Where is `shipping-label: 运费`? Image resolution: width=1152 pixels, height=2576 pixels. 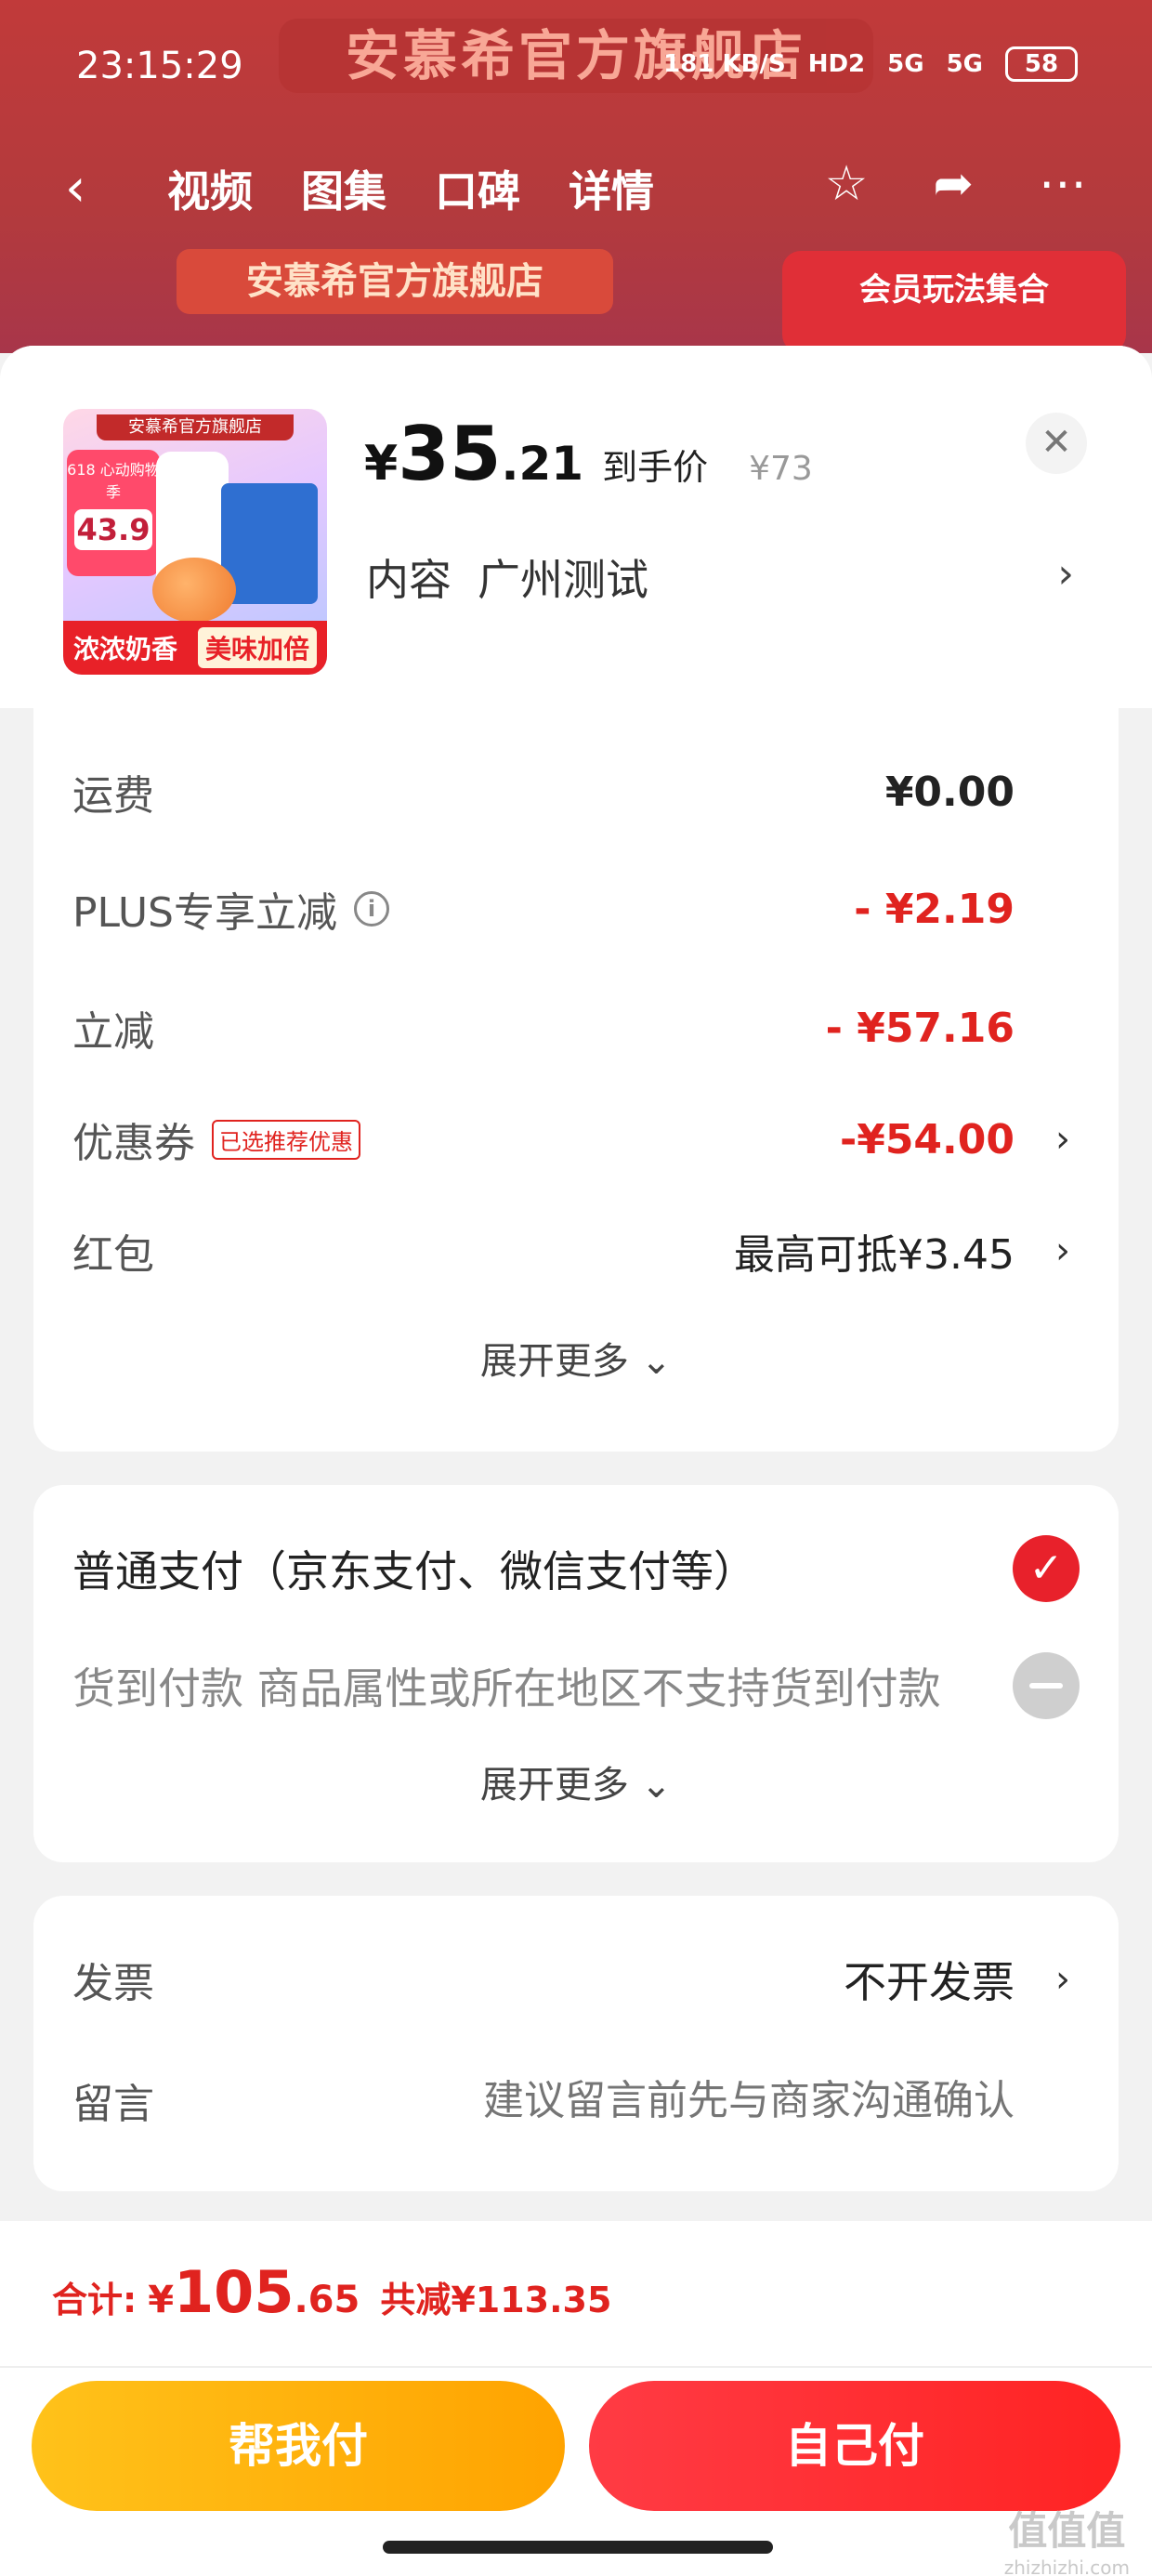 shipping-label: 运费 is located at coordinates (113, 796).